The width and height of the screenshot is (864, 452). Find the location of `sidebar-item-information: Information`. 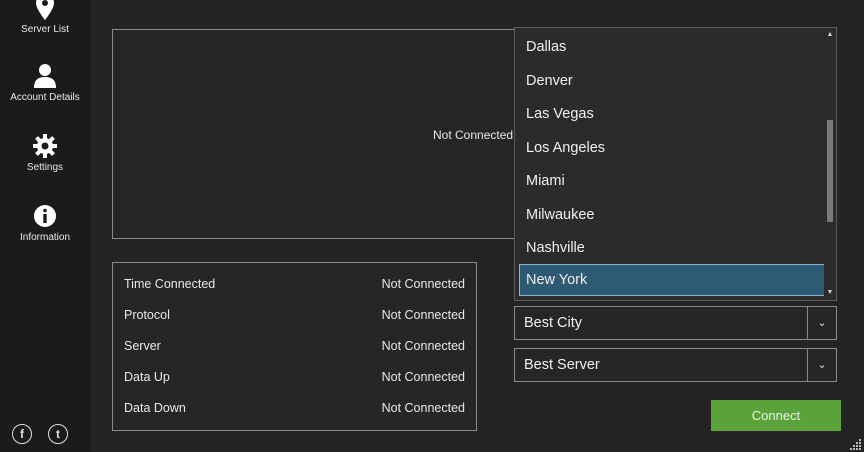

sidebar-item-information: Information is located at coordinates (45, 223).